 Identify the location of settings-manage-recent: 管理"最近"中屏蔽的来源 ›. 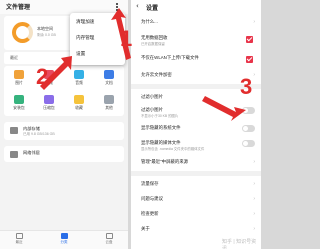
(196, 163).